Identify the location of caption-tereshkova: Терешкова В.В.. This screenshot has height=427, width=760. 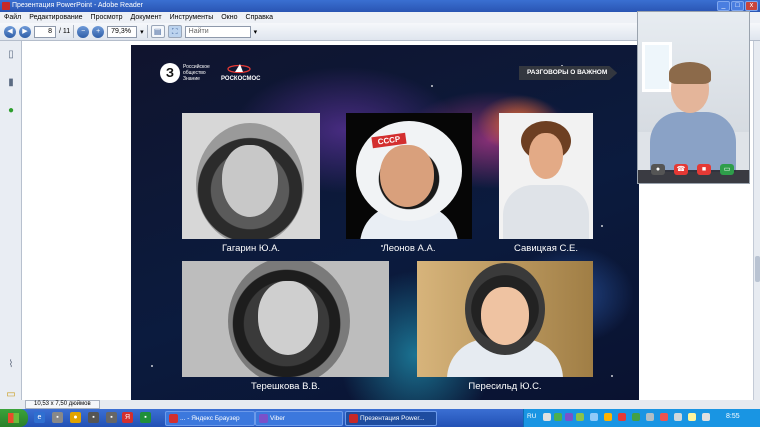
(285, 386).